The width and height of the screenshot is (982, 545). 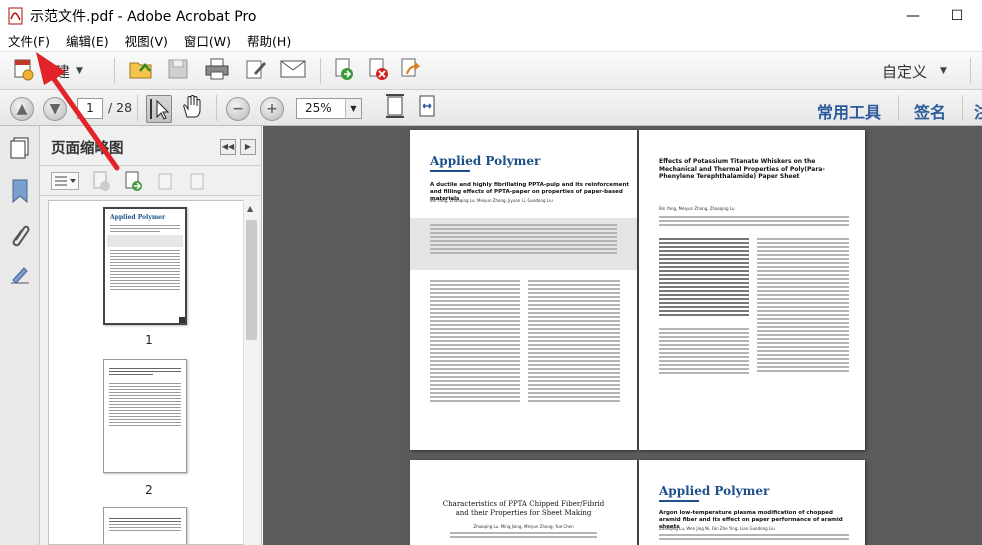 I want to click on list-options-icon, so click(x=65, y=184).